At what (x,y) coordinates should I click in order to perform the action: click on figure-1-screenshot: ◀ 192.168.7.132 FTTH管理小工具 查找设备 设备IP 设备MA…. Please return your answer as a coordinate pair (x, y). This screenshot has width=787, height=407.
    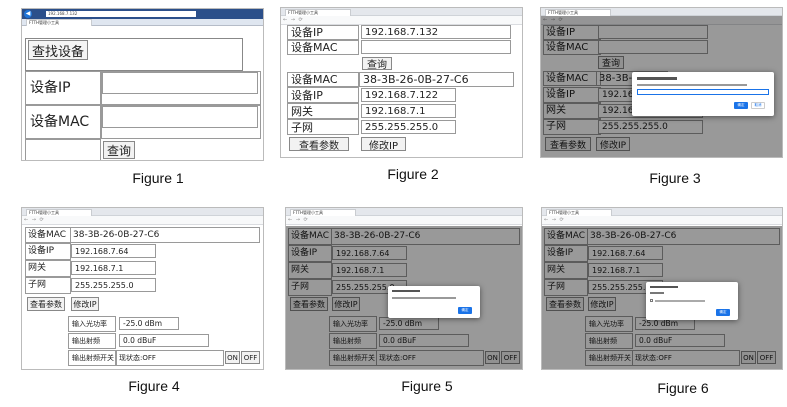
    Looking at the image, I should click on (142, 84).